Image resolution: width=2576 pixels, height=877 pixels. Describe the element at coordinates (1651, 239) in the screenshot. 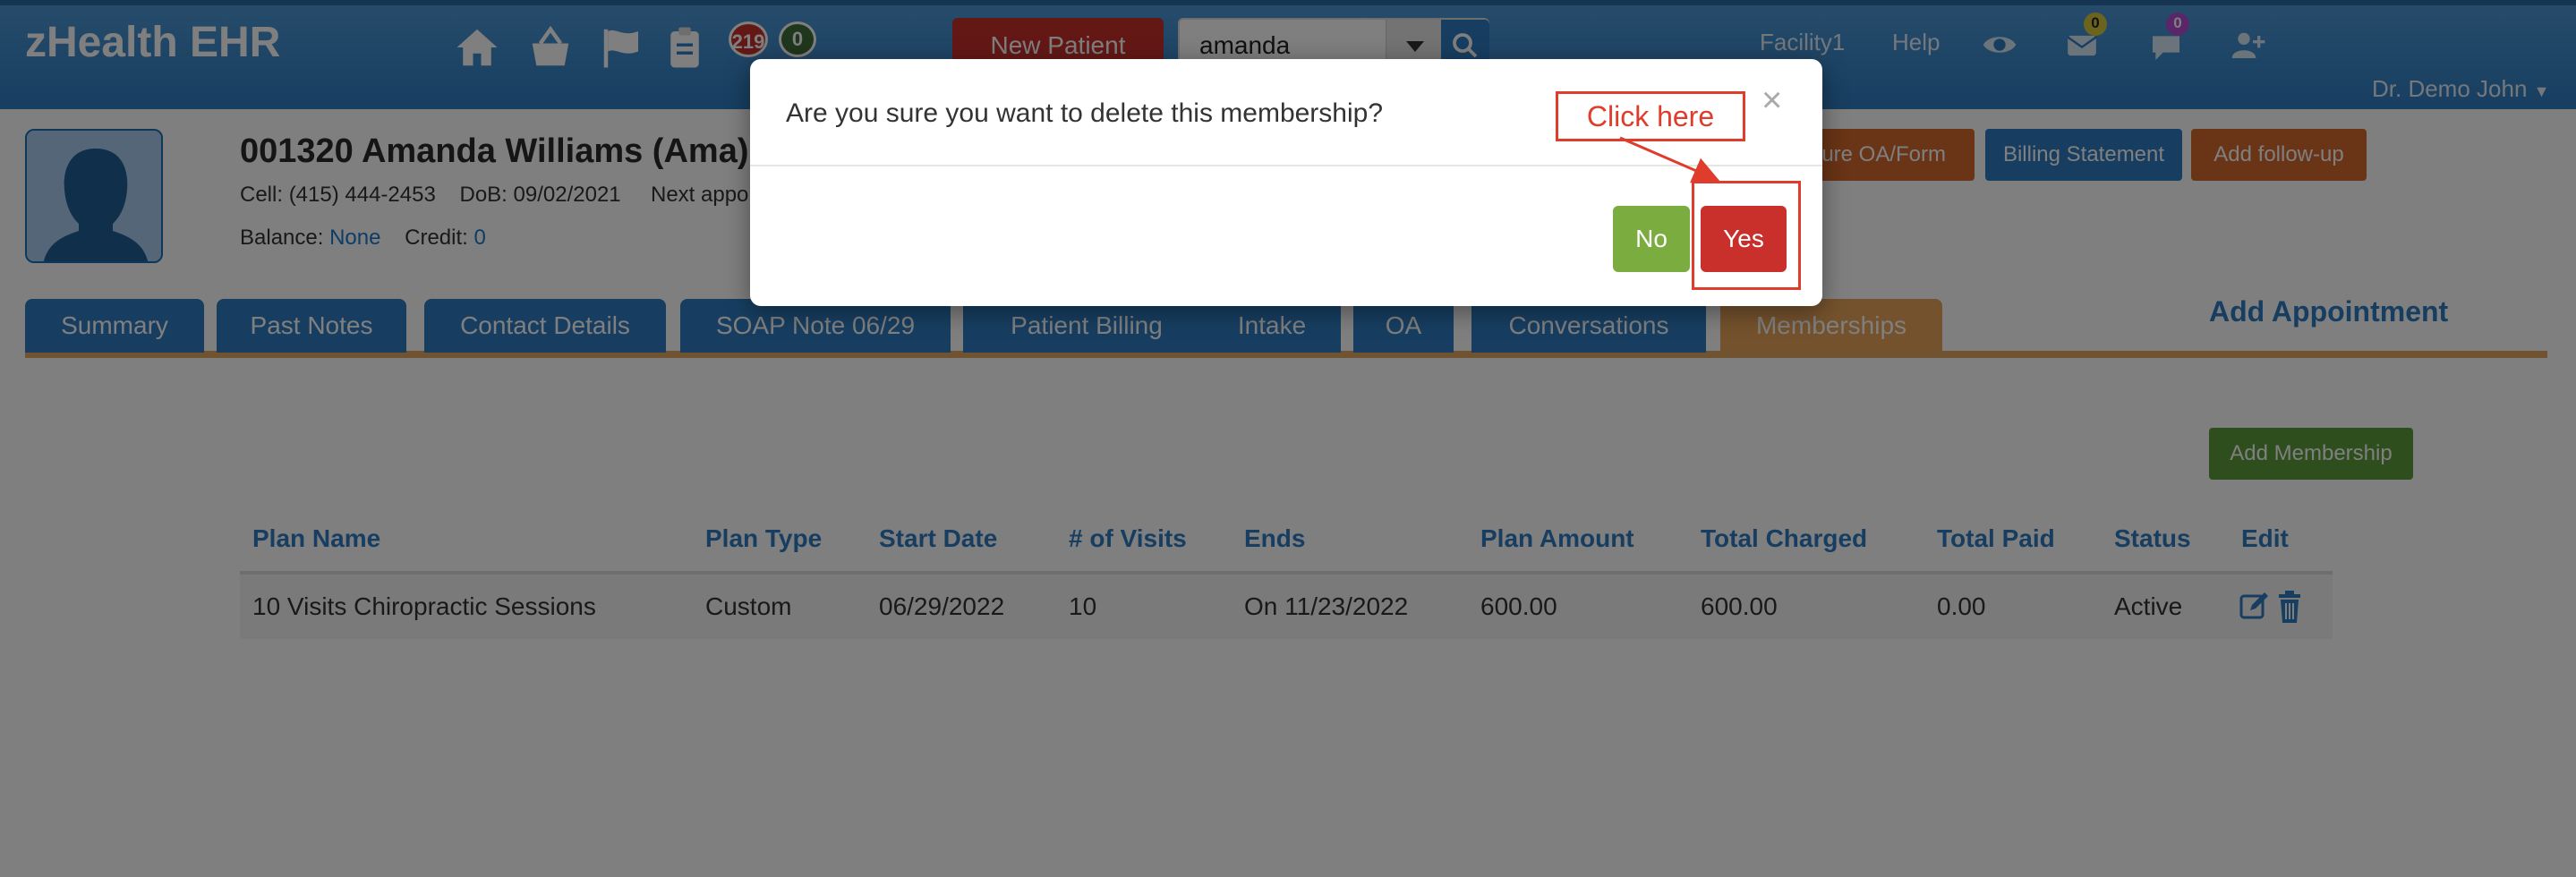

I see `no-button: No` at that location.